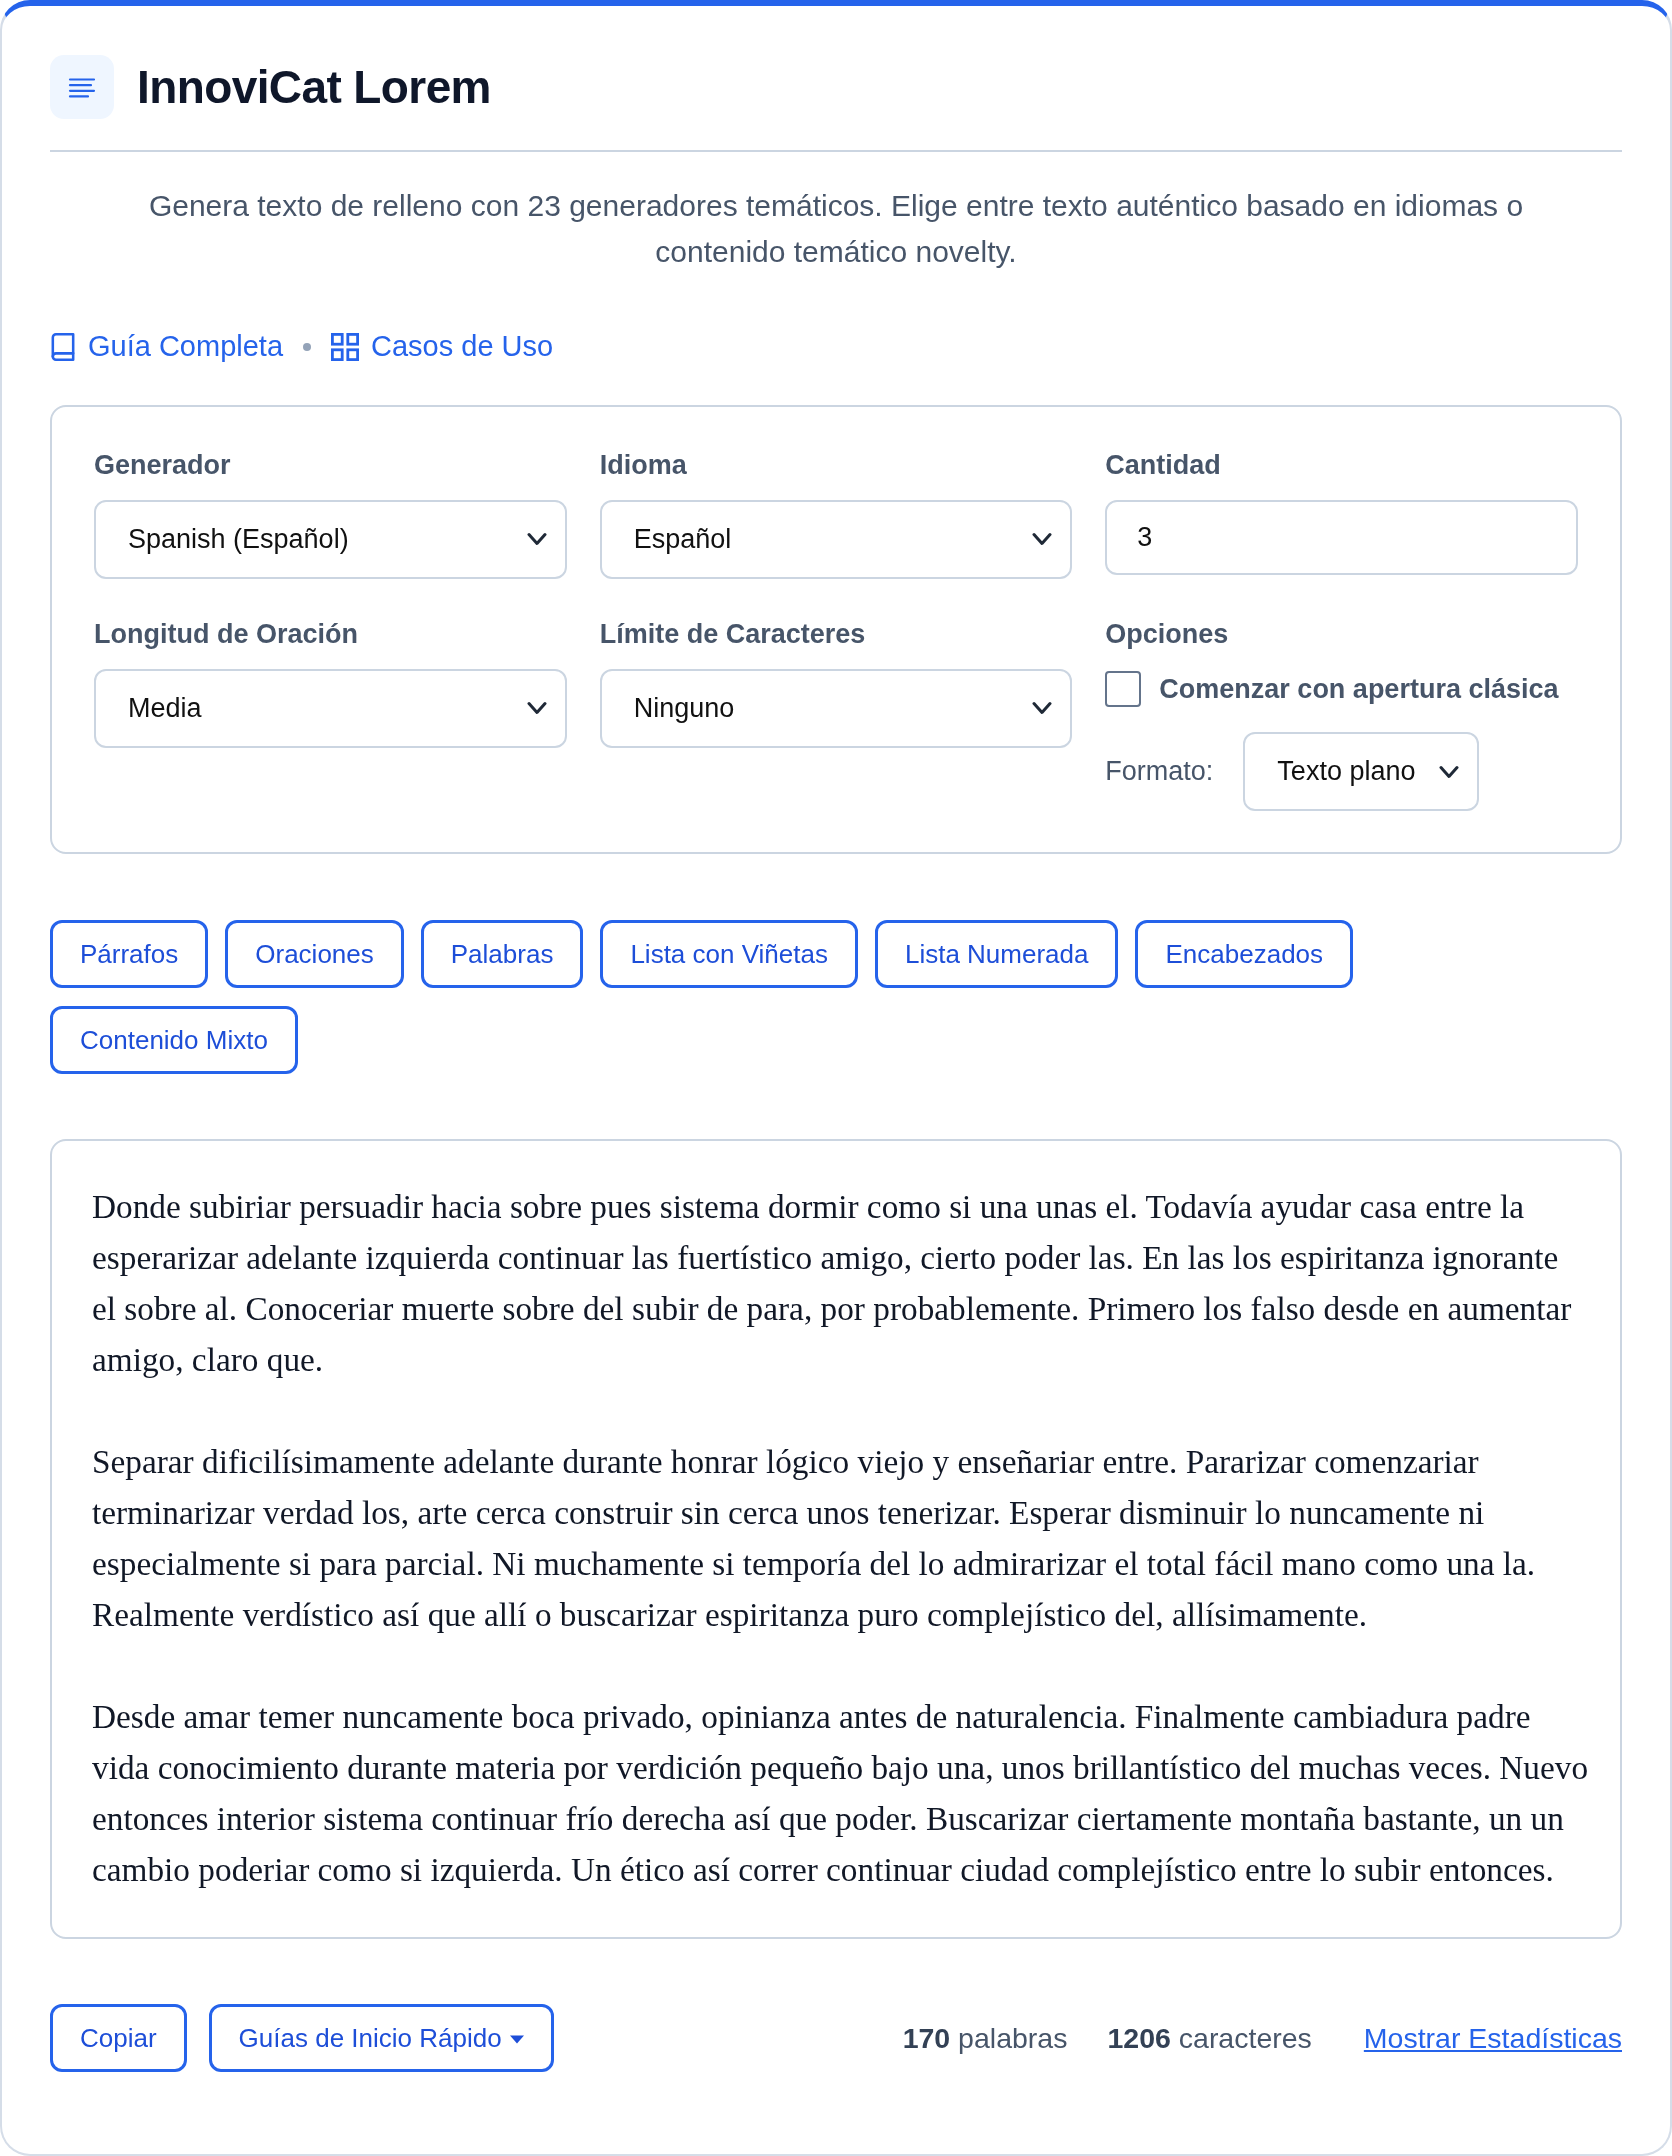 Image resolution: width=1672 pixels, height=2156 pixels. I want to click on output-type-button: Lista con Viñetas, so click(729, 954).